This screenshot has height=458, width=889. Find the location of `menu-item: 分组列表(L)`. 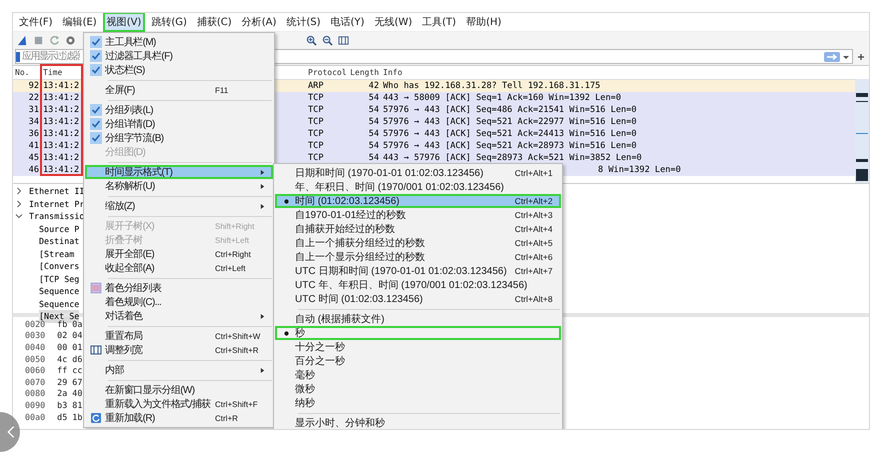

menu-item: 分组列表(L) is located at coordinates (179, 110).